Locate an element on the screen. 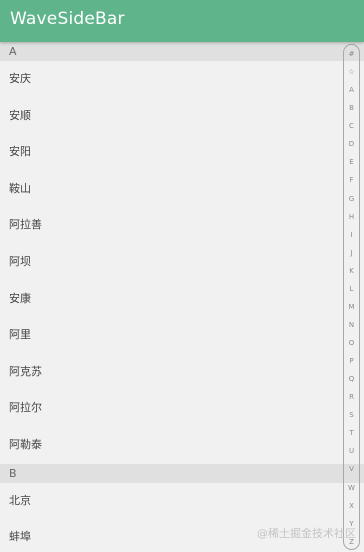 The height and width of the screenshot is (552, 364). list-item: 阿坝 is located at coordinates (182, 262).